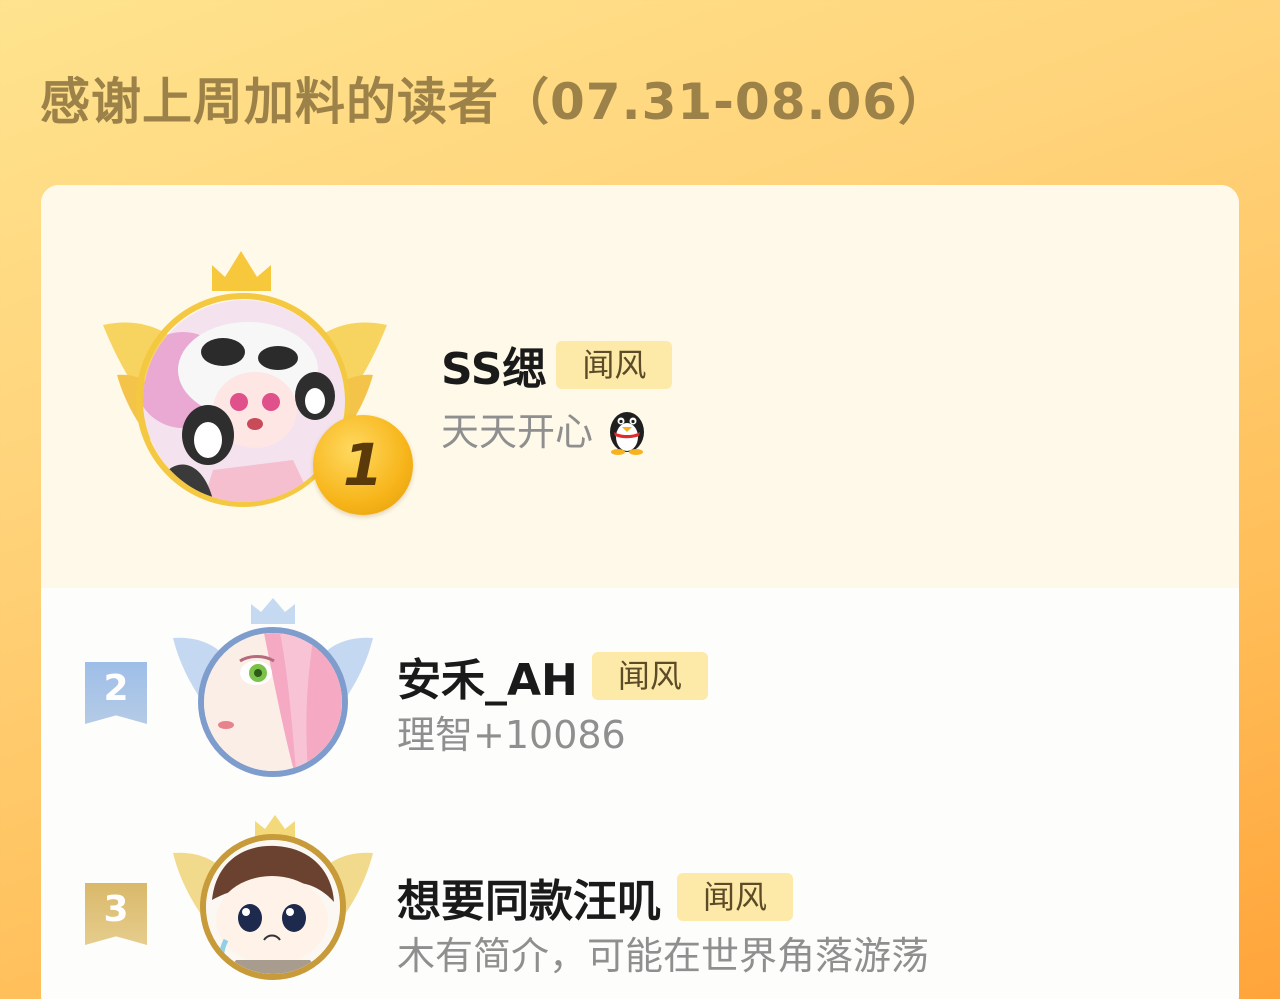 The height and width of the screenshot is (999, 1280). What do you see at coordinates (363, 465) in the screenshot?
I see `rank-1-medal: 1` at bounding box center [363, 465].